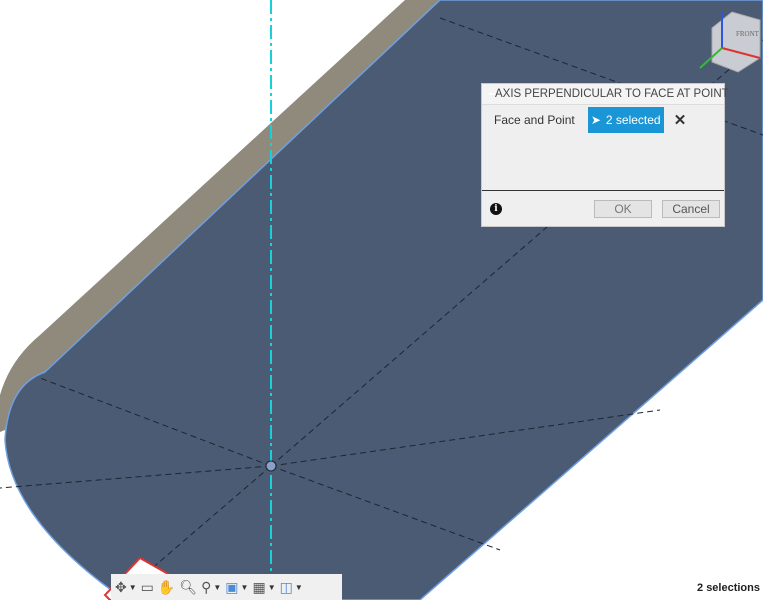  Describe the element at coordinates (496, 208) in the screenshot. I see `info-icon: i` at that location.